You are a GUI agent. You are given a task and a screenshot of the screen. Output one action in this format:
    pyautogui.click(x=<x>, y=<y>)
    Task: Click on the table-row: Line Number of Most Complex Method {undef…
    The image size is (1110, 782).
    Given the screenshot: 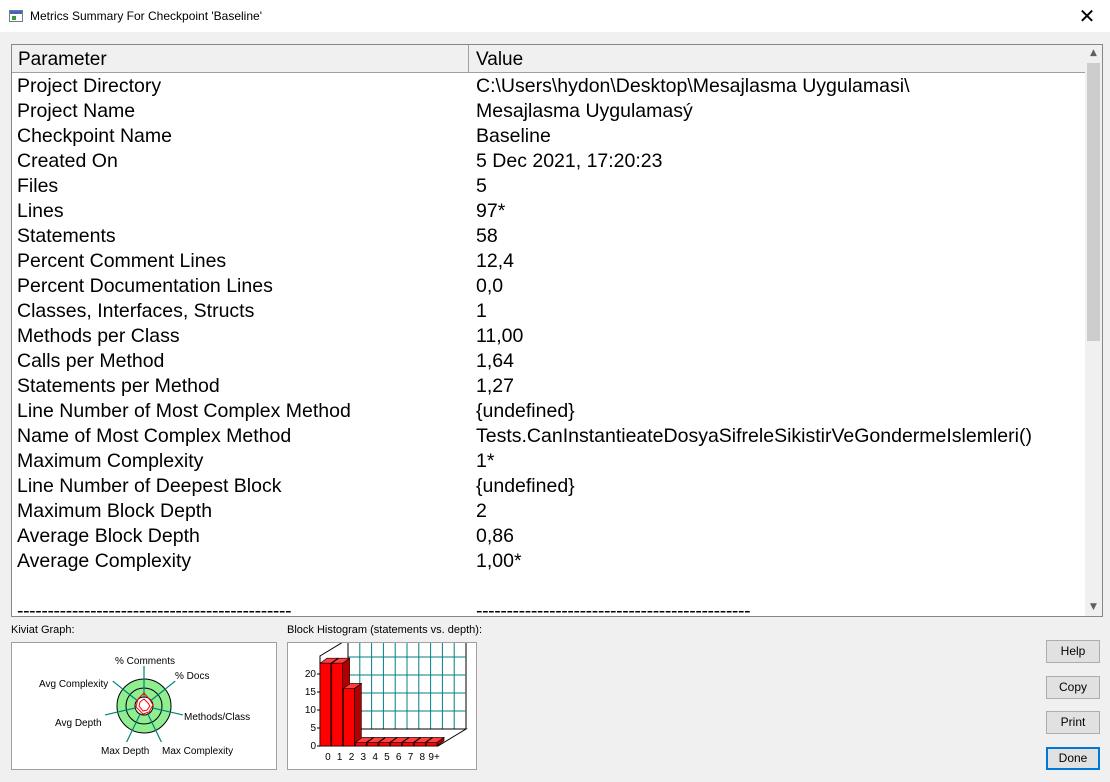 What is the action you would take?
    pyautogui.click(x=549, y=411)
    